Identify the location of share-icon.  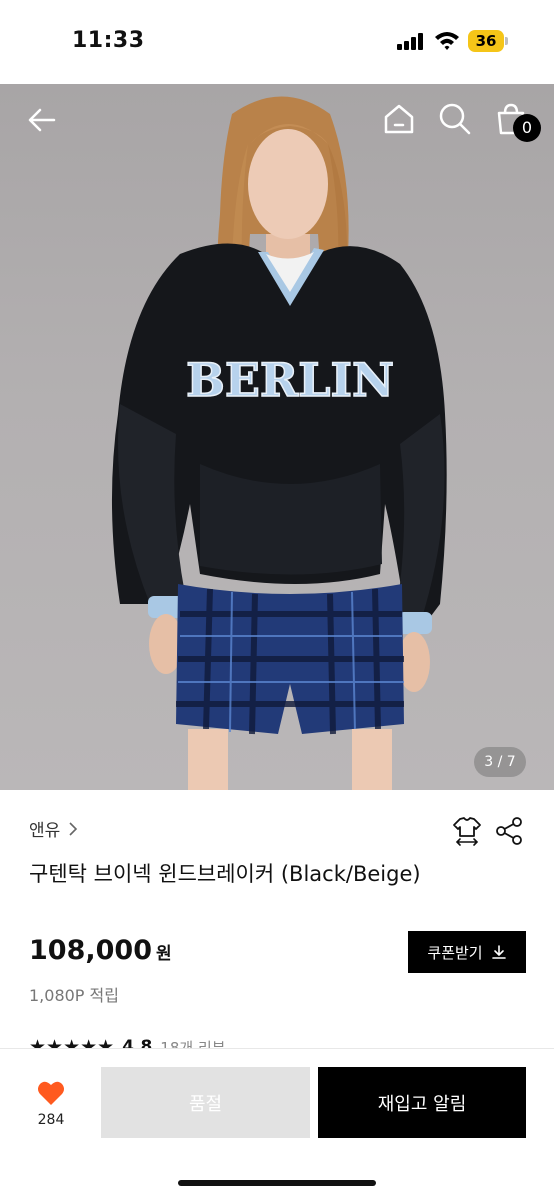
(509, 831).